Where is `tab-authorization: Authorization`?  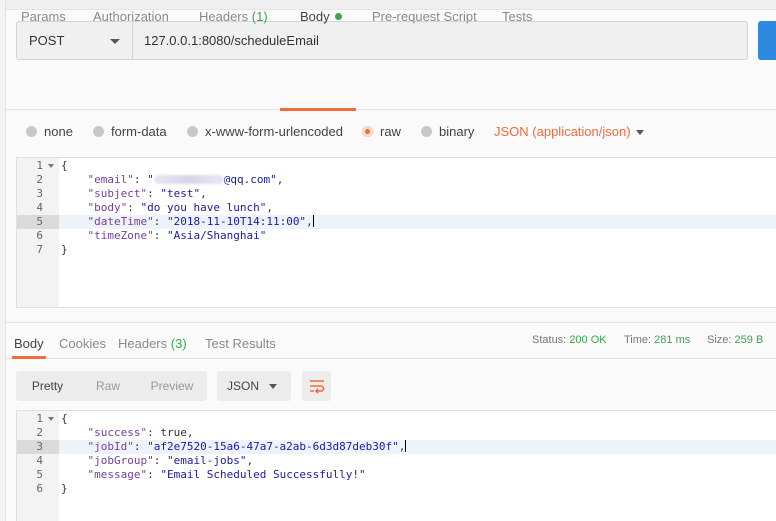 tab-authorization: Authorization is located at coordinates (131, 16).